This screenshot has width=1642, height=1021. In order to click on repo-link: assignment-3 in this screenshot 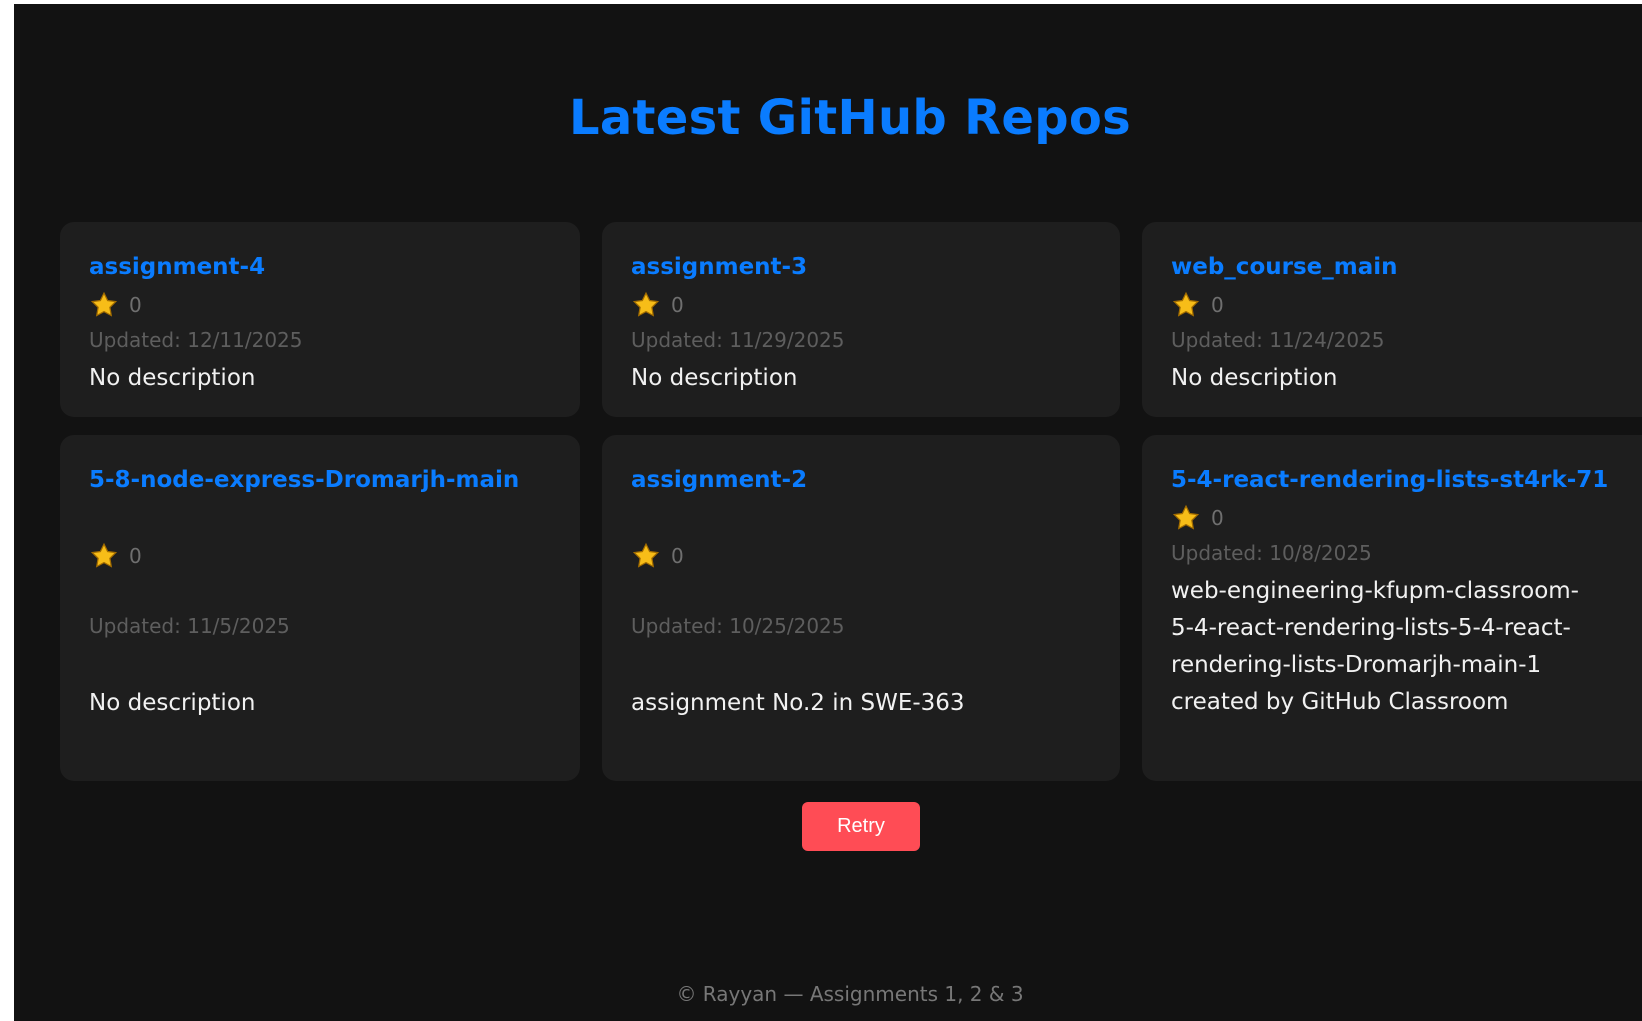, I will do `click(719, 267)`.